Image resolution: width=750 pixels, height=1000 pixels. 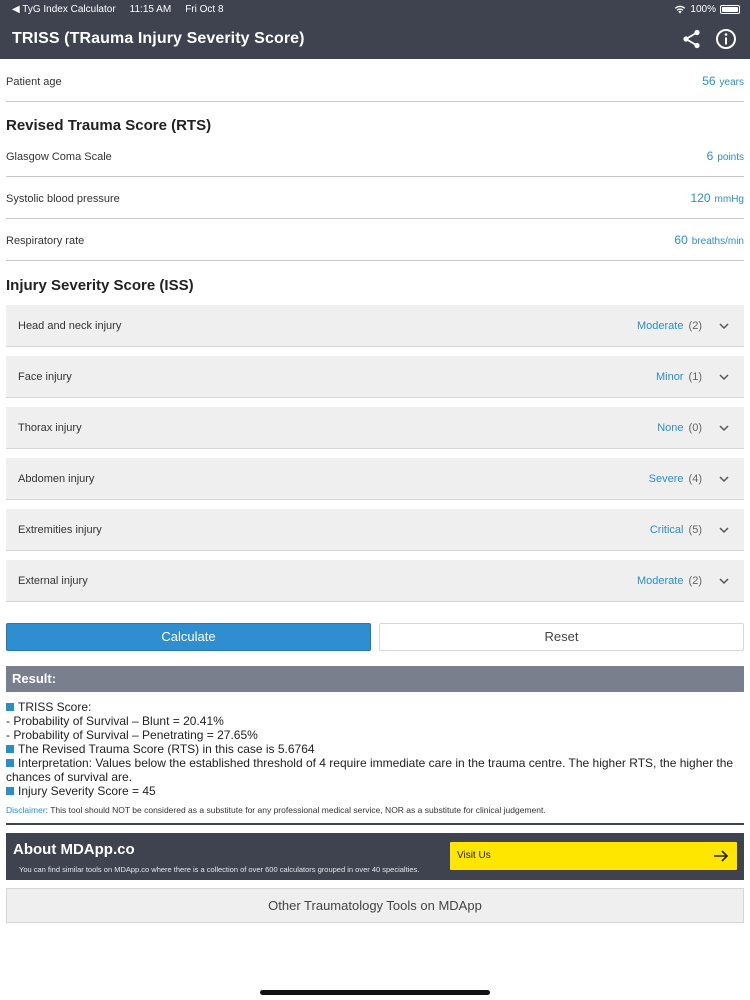 I want to click on battery-icon, so click(x=730, y=9).